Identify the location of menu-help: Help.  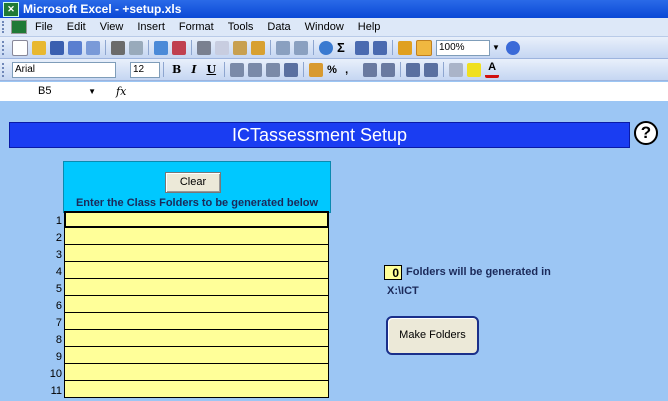
(369, 27).